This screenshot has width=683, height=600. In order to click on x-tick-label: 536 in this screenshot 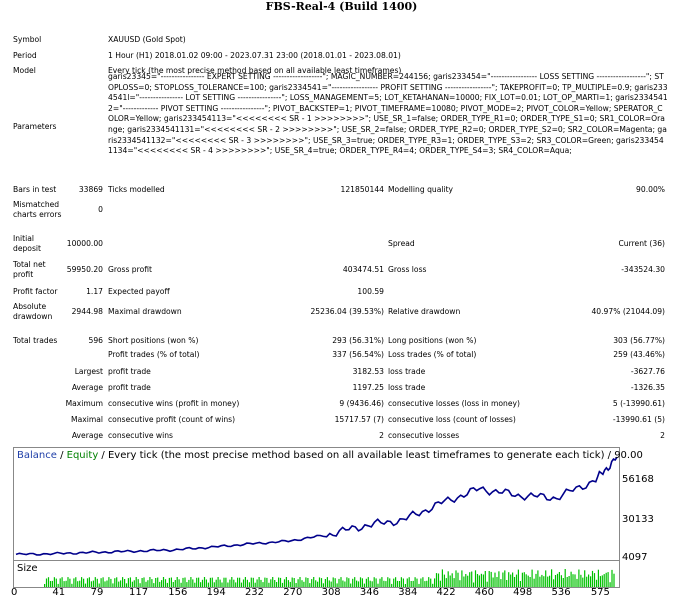, I will do `click(561, 592)`.